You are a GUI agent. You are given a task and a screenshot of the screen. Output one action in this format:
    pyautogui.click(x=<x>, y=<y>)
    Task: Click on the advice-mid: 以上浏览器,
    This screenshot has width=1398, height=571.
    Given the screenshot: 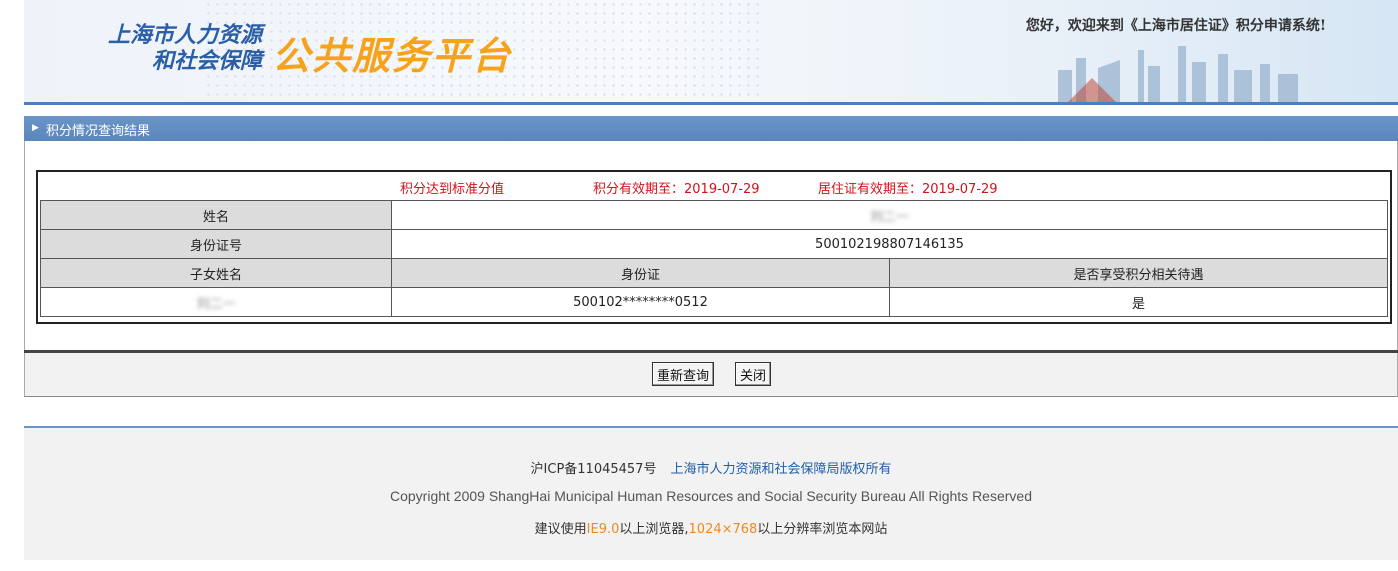 What is the action you would take?
    pyautogui.click(x=654, y=529)
    